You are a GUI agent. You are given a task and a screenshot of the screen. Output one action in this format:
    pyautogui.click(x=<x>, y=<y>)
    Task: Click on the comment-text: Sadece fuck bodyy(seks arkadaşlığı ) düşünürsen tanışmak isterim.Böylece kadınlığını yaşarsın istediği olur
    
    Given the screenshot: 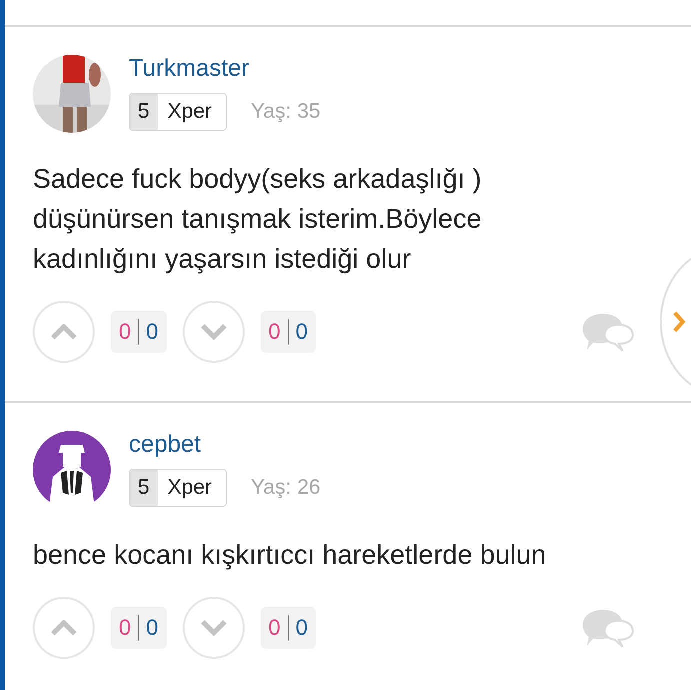 What is the action you would take?
    pyautogui.click(x=258, y=219)
    